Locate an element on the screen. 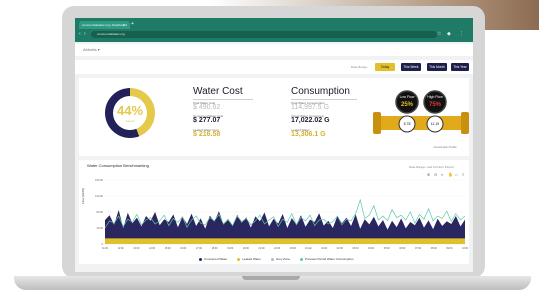 The height and width of the screenshot is (296, 539). x-tick-label: 14:00 is located at coordinates (152, 248).